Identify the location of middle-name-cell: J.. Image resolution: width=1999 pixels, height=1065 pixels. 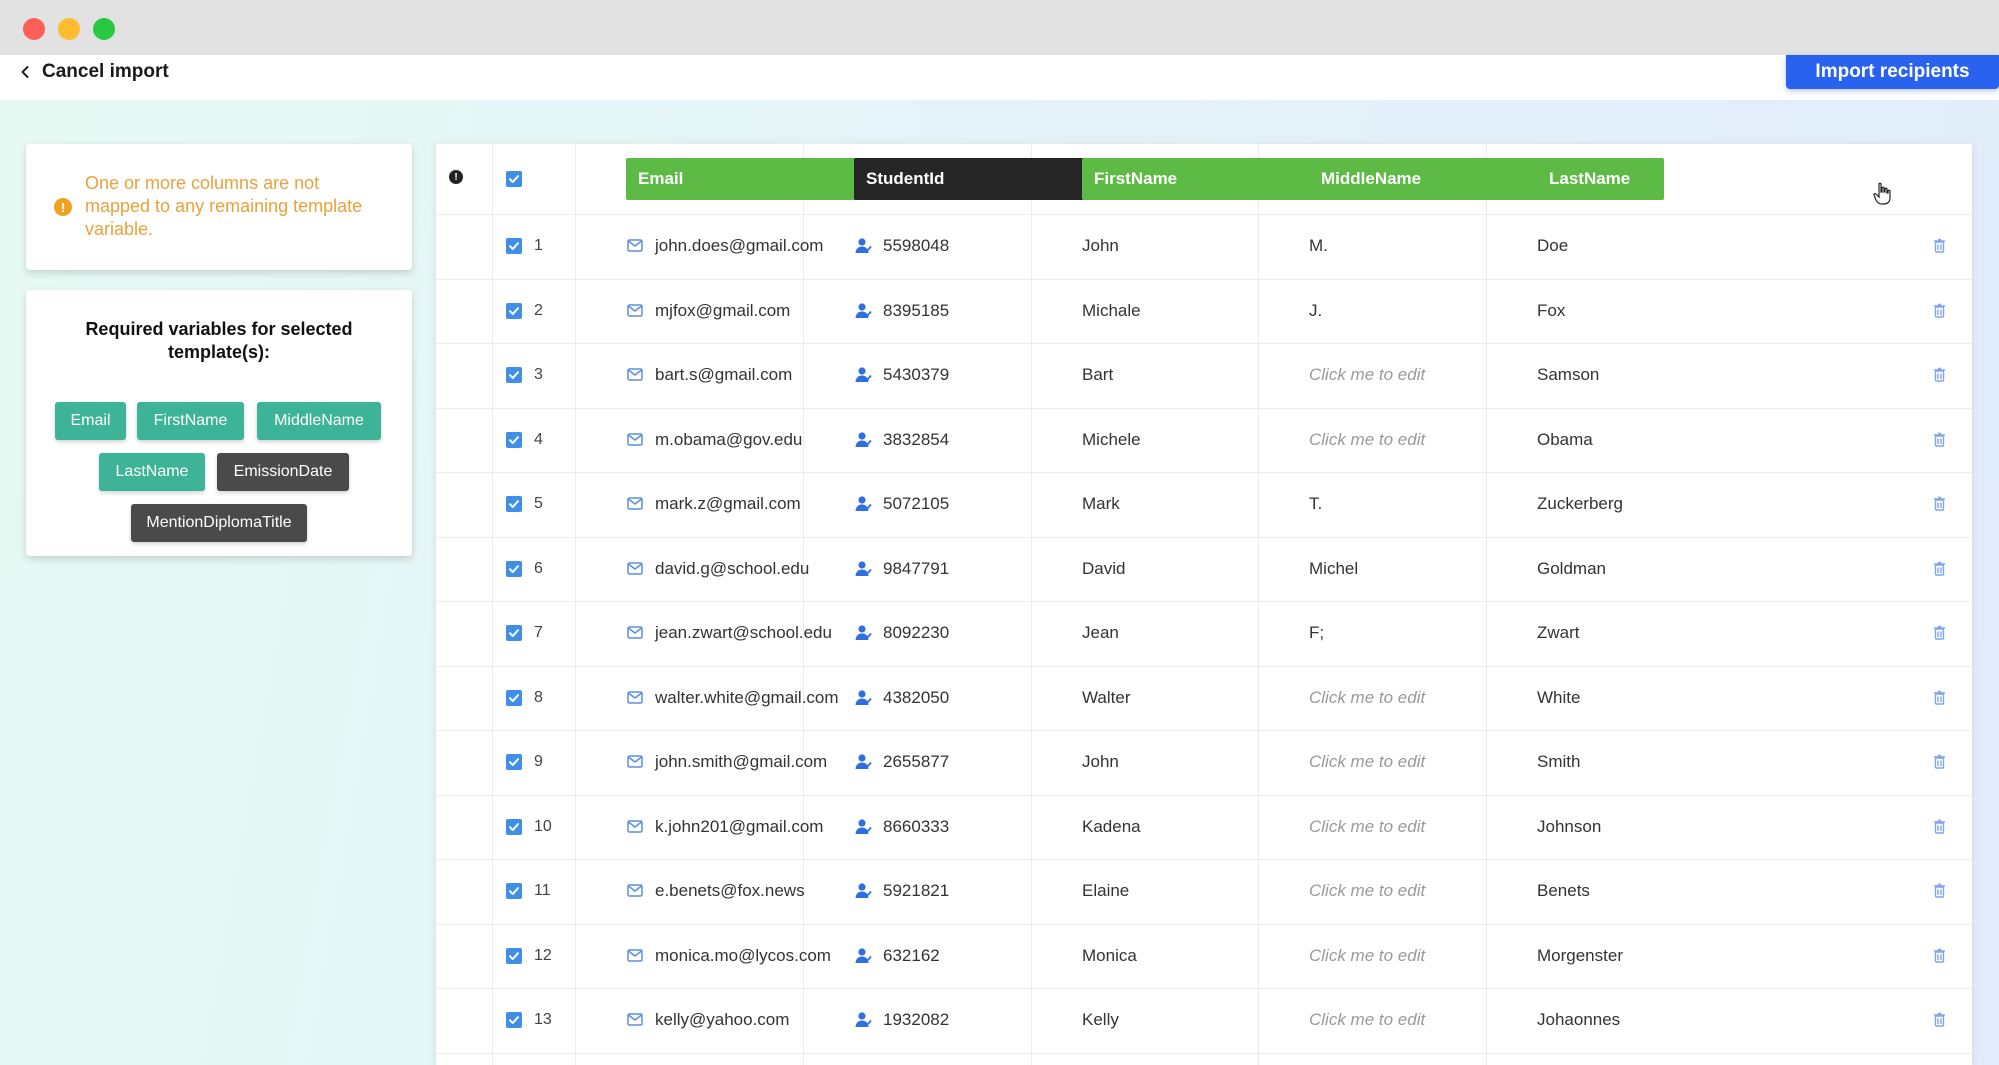
(1315, 311).